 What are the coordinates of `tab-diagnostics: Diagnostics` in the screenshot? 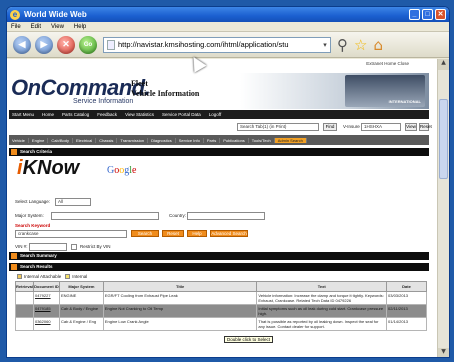 It's located at (162, 140).